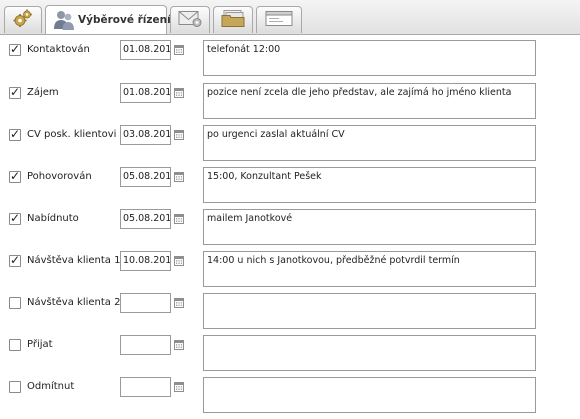  I want to click on status-row: Návštěva klienta 2, so click(290, 314).